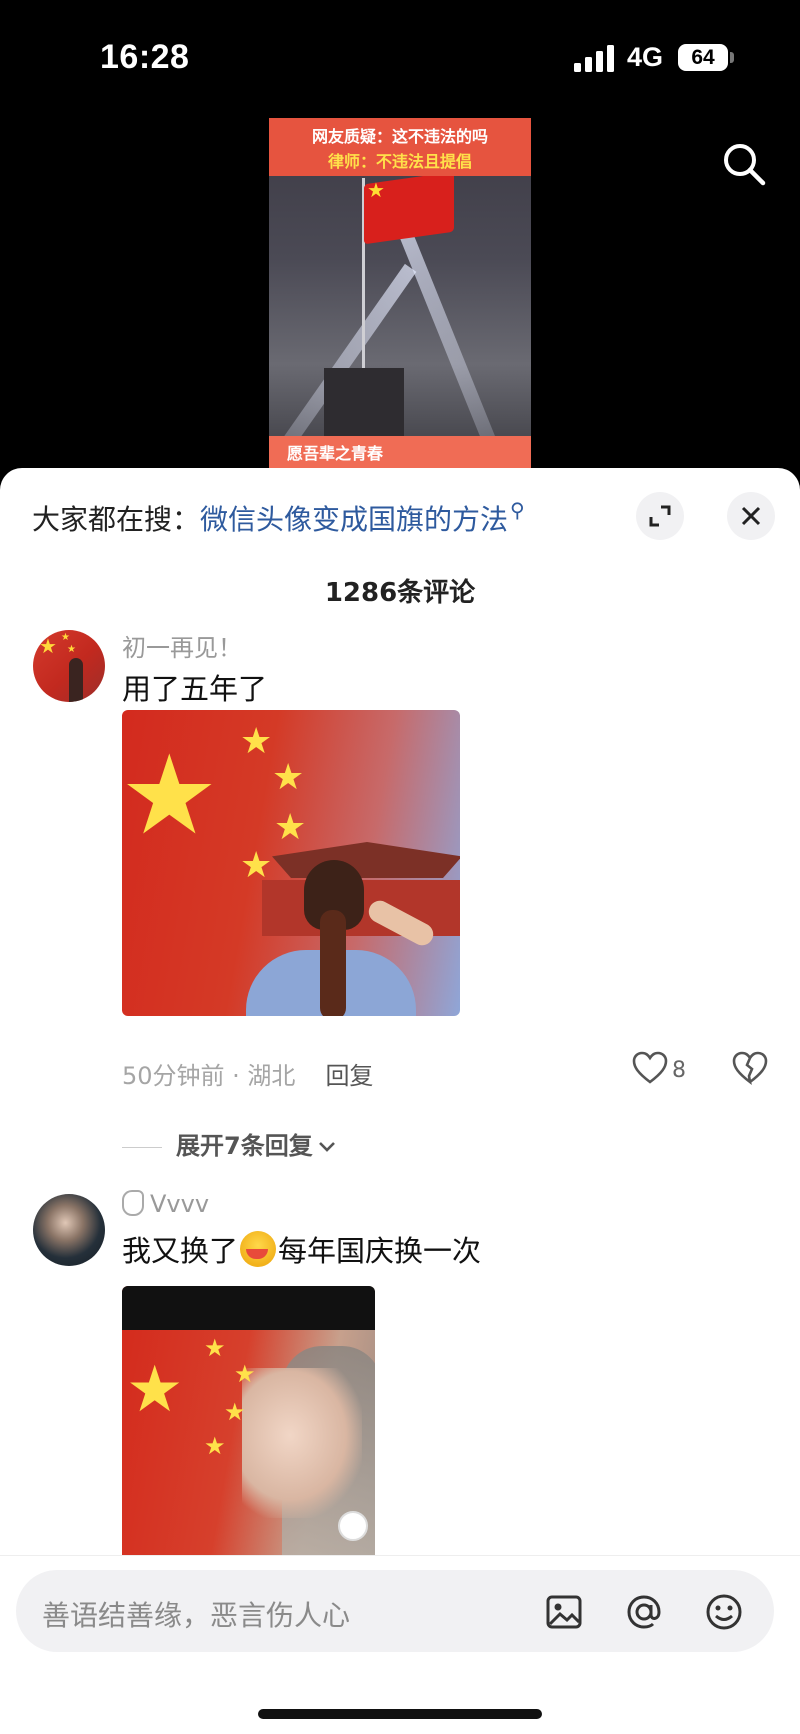 Image resolution: width=800 pixels, height=1734 pixels. What do you see at coordinates (196, 1615) in the screenshot?
I see `comment-input-placeholder: 善语结善缘，恶言伤人心` at bounding box center [196, 1615].